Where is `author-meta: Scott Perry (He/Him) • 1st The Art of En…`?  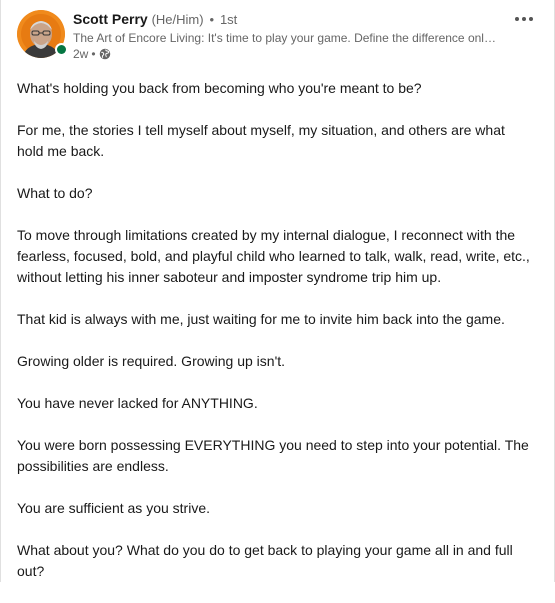 author-meta: Scott Perry (He/Him) • 1st The Art of En… is located at coordinates (285, 36).